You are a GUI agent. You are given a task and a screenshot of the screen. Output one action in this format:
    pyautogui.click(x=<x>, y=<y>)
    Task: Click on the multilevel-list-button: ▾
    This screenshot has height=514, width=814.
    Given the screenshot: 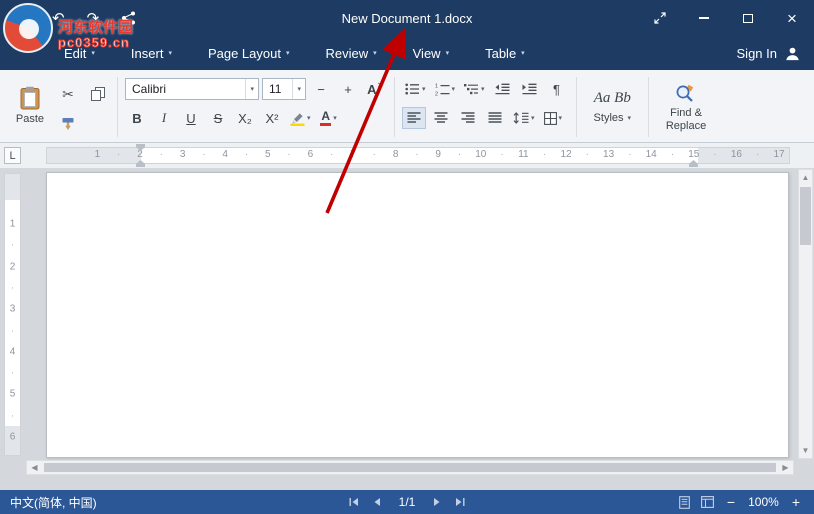 What is the action you would take?
    pyautogui.click(x=474, y=89)
    